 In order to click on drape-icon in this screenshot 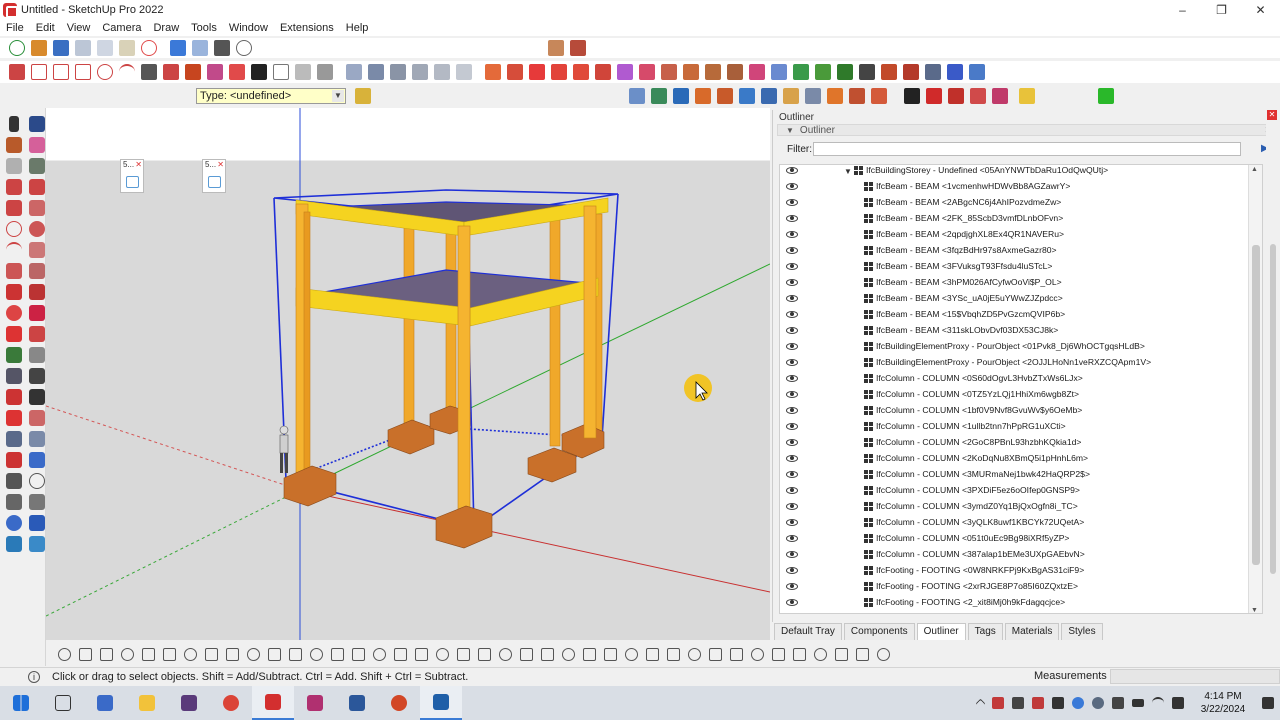, I will do `click(36, 544)`.